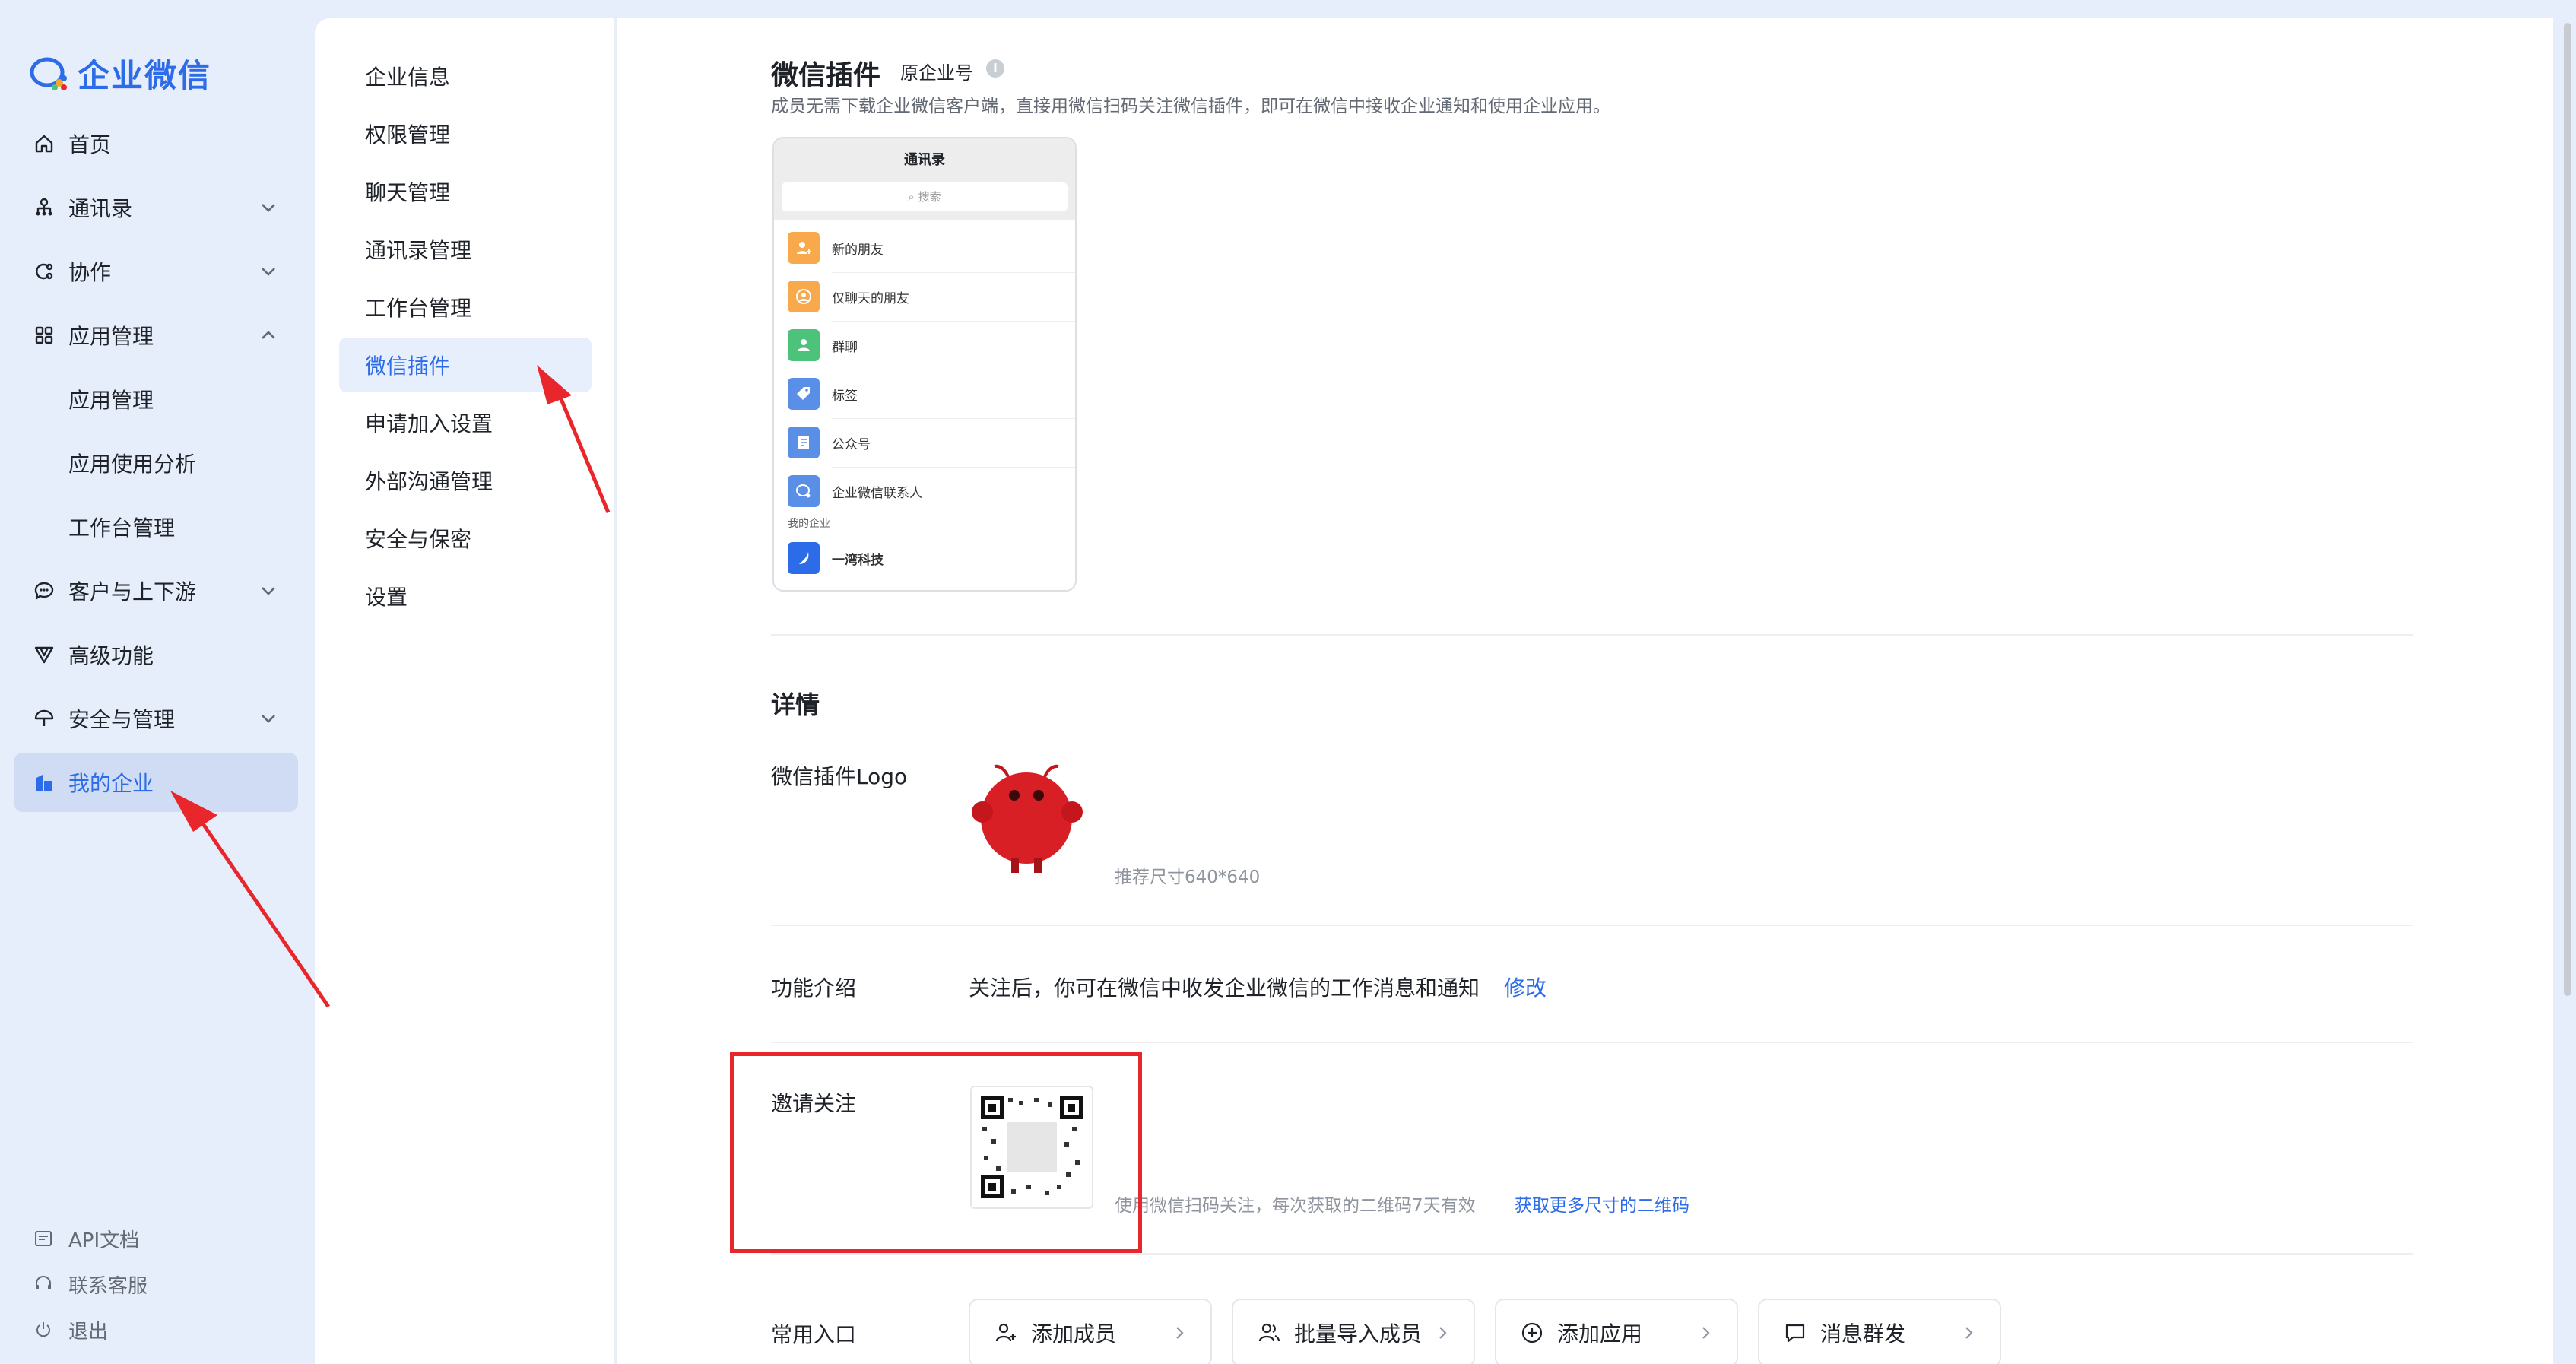 This screenshot has height=1364, width=2576. I want to click on nav-security: 安全与管理, so click(156, 718).